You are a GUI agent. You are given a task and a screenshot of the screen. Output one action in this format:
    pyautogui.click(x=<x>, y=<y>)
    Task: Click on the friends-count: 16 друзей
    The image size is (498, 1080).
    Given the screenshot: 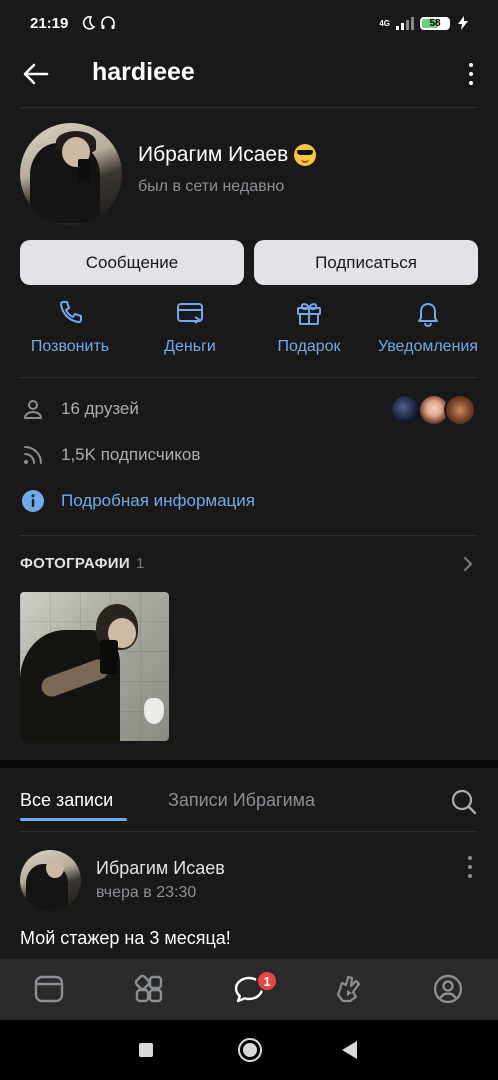 What is the action you would take?
    pyautogui.click(x=100, y=408)
    